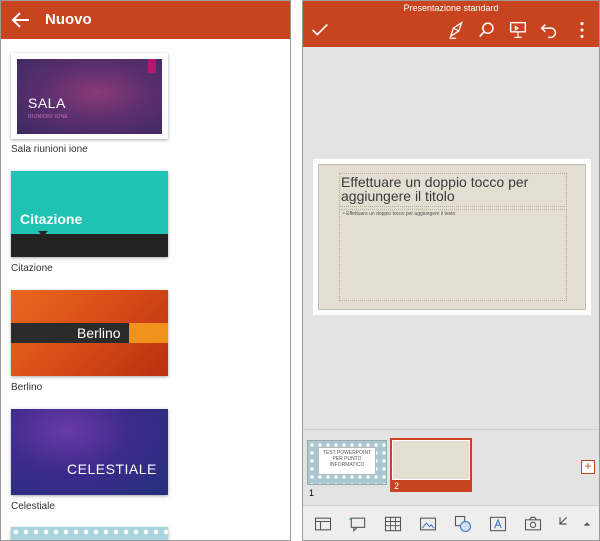  Describe the element at coordinates (89, 452) in the screenshot. I see `template-celestiale: CELESTIALE` at that location.